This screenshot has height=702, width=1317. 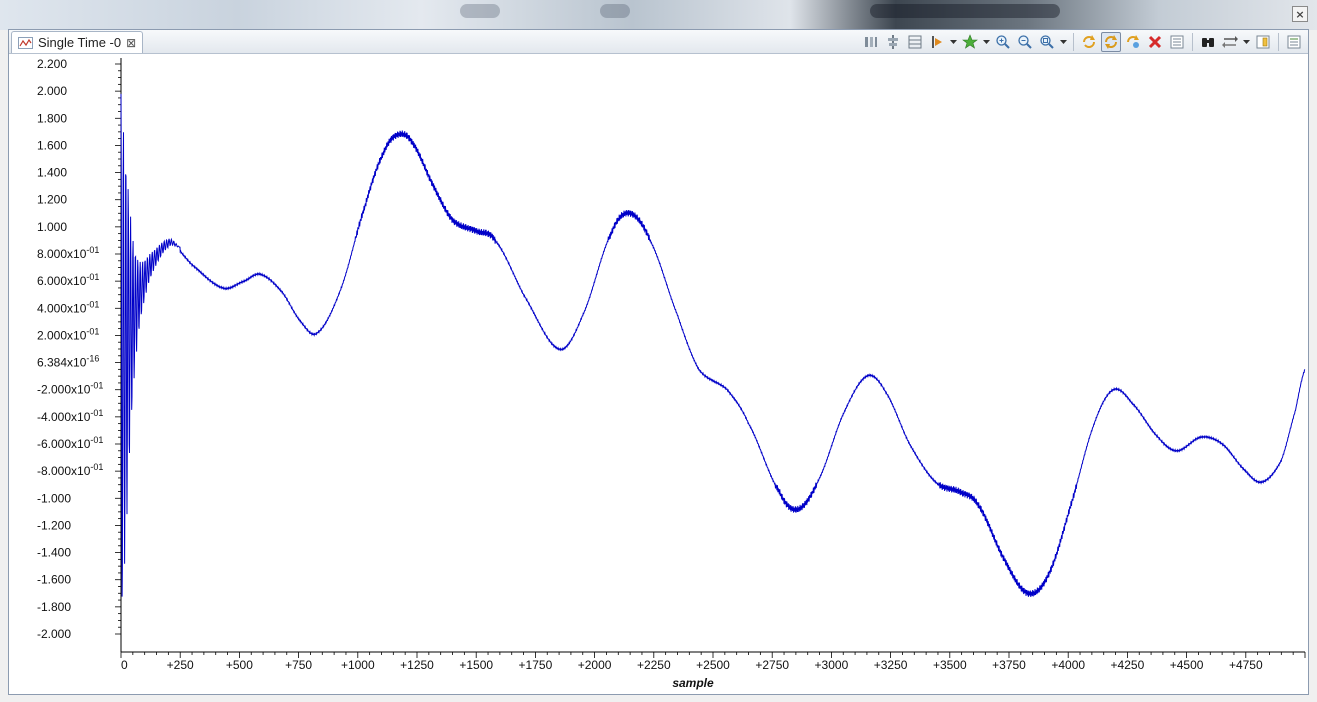 I want to click on marker-button, so click(x=937, y=42).